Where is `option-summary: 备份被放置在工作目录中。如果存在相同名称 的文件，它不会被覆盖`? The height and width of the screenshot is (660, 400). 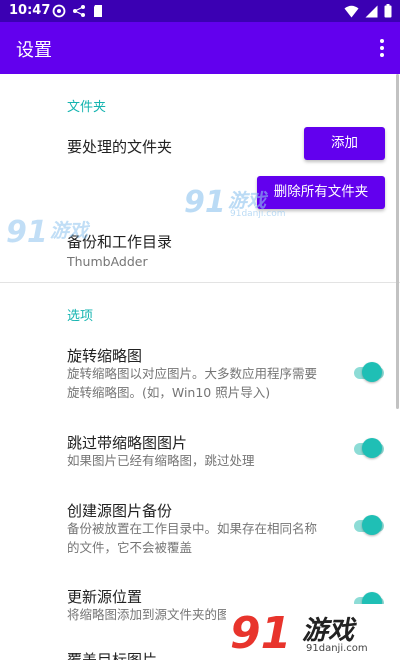 option-summary: 备份被放置在工作目录中。如果存在相同名称 的文件，它不会被覆盖 is located at coordinates (192, 538).